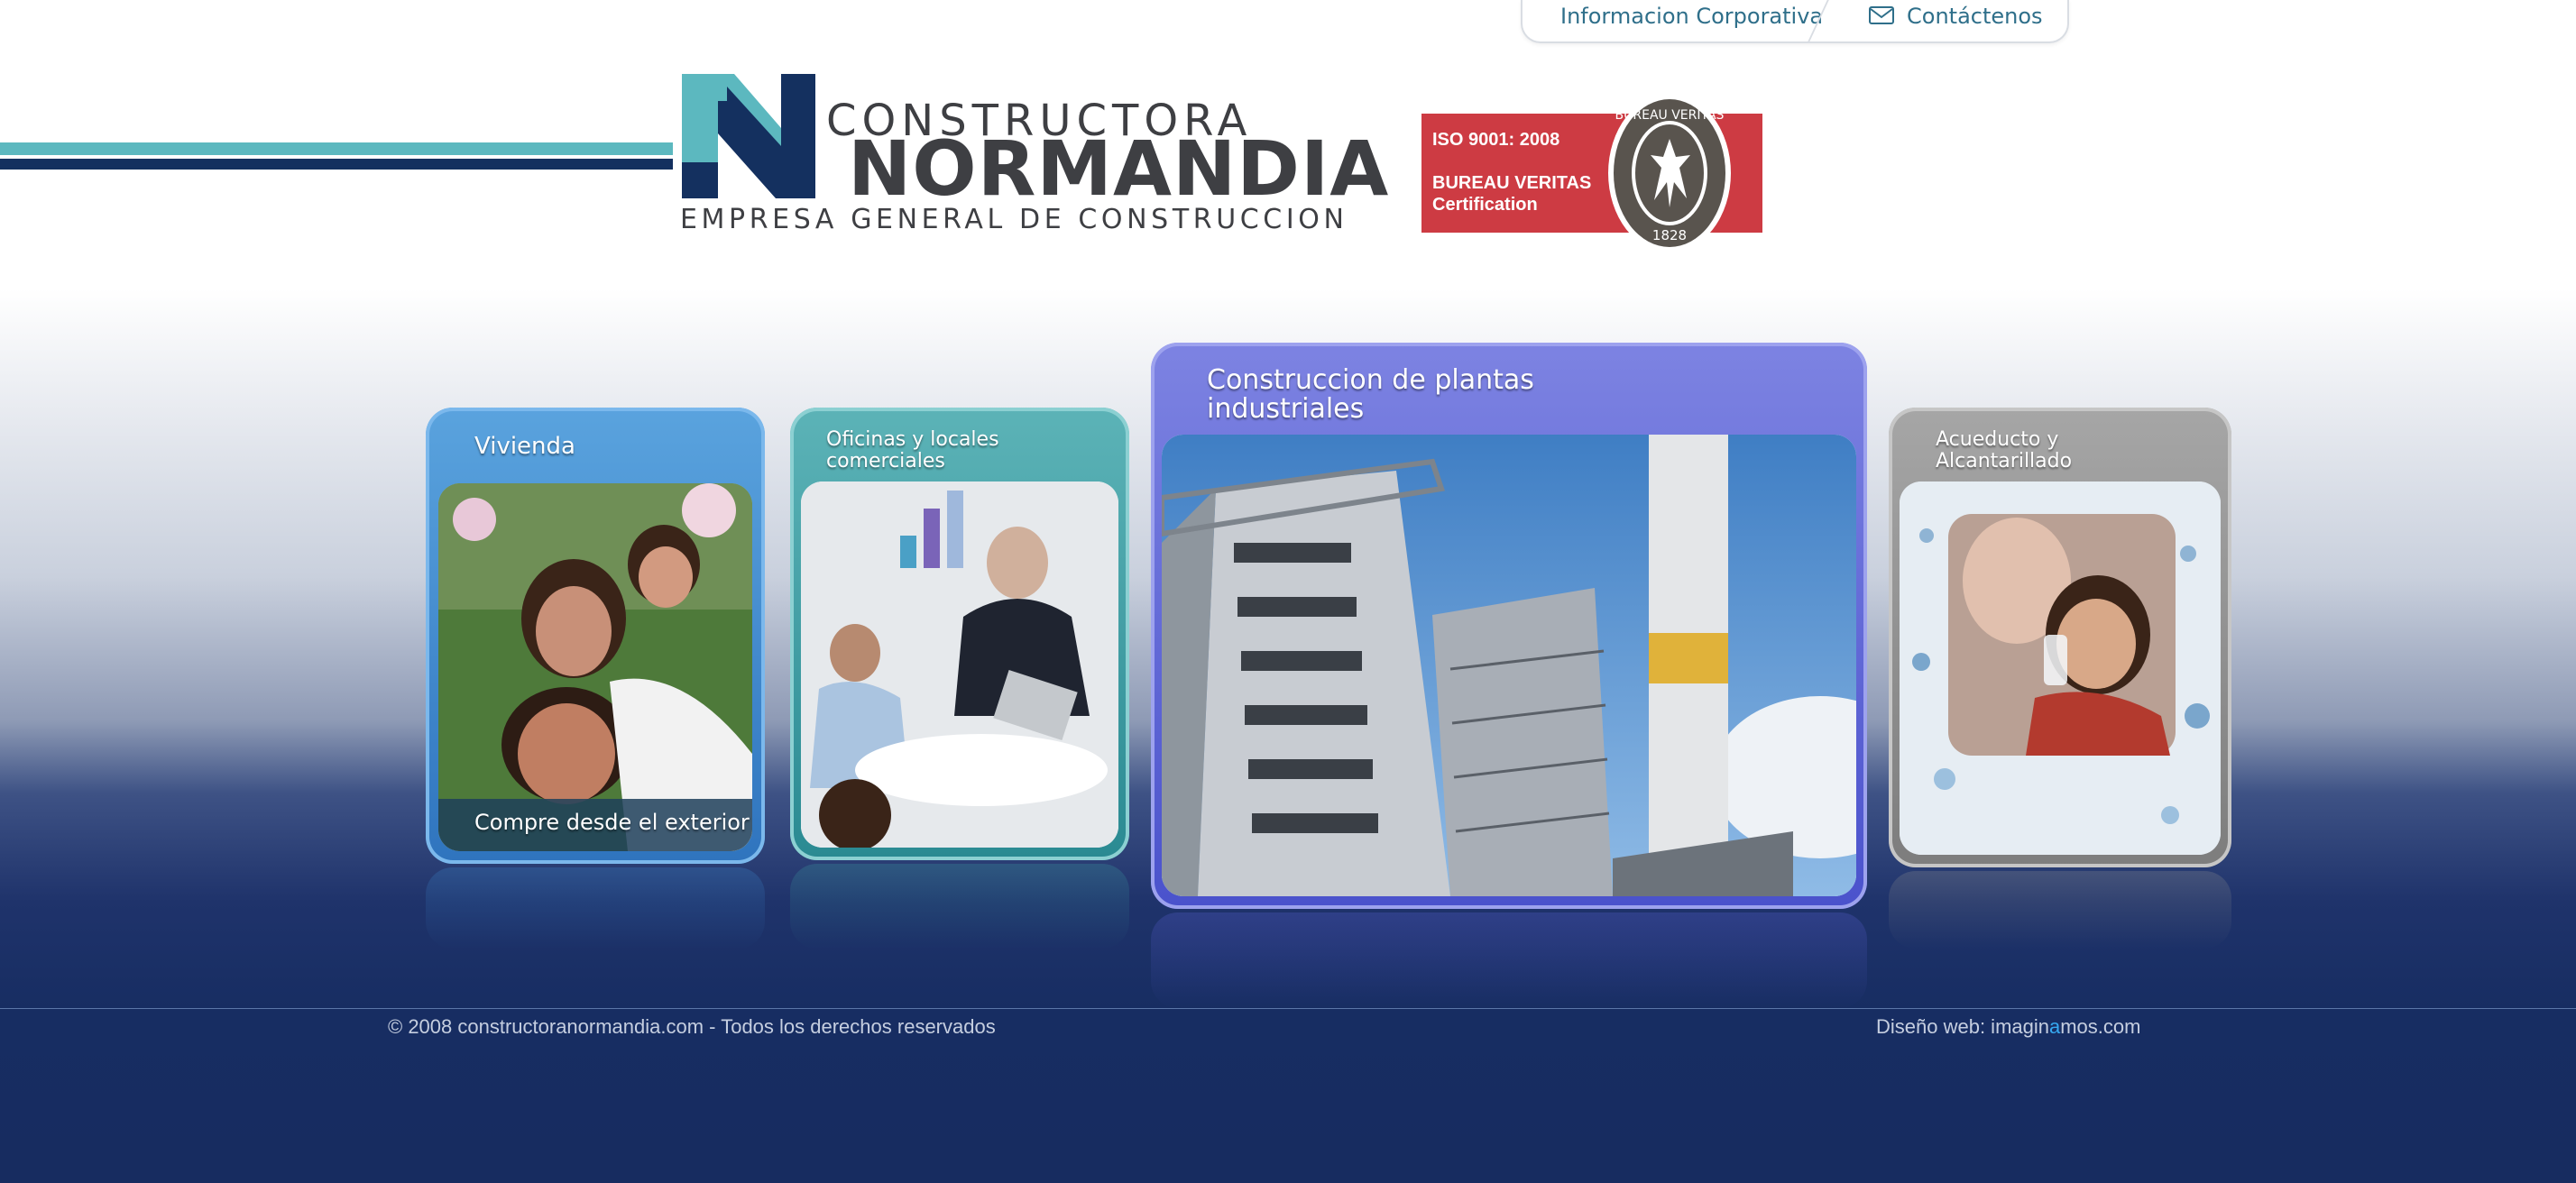 This screenshot has height=1183, width=2576. What do you see at coordinates (749, 136) in the screenshot?
I see `normandia-logo-icon` at bounding box center [749, 136].